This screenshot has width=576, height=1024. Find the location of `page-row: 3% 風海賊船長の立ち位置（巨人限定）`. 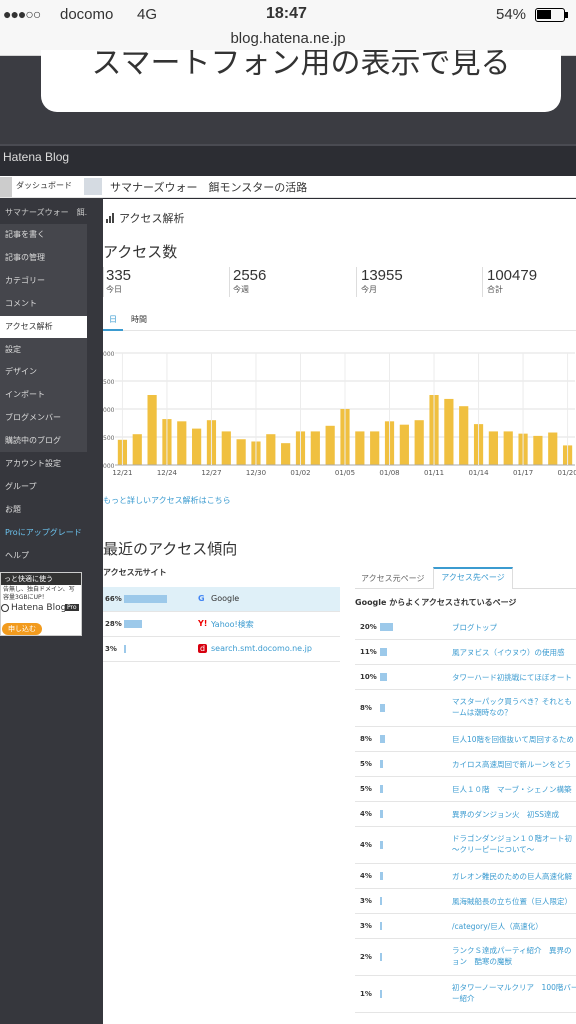

page-row: 3% 風海賊船長の立ち位置（巨人限定） is located at coordinates (465, 901).